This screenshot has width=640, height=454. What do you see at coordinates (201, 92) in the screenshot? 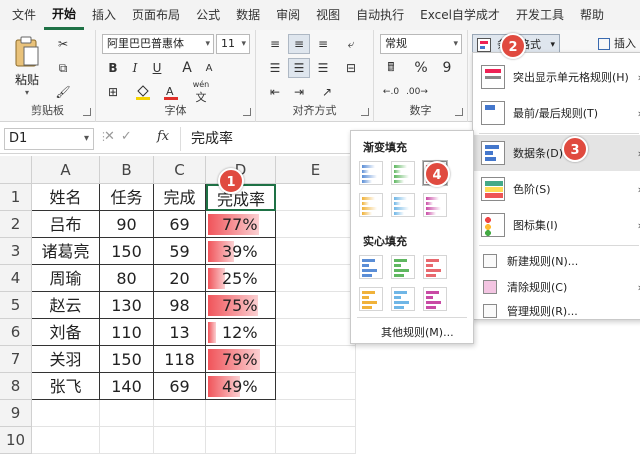
I see `phonetic-button: wén 文` at bounding box center [201, 92].